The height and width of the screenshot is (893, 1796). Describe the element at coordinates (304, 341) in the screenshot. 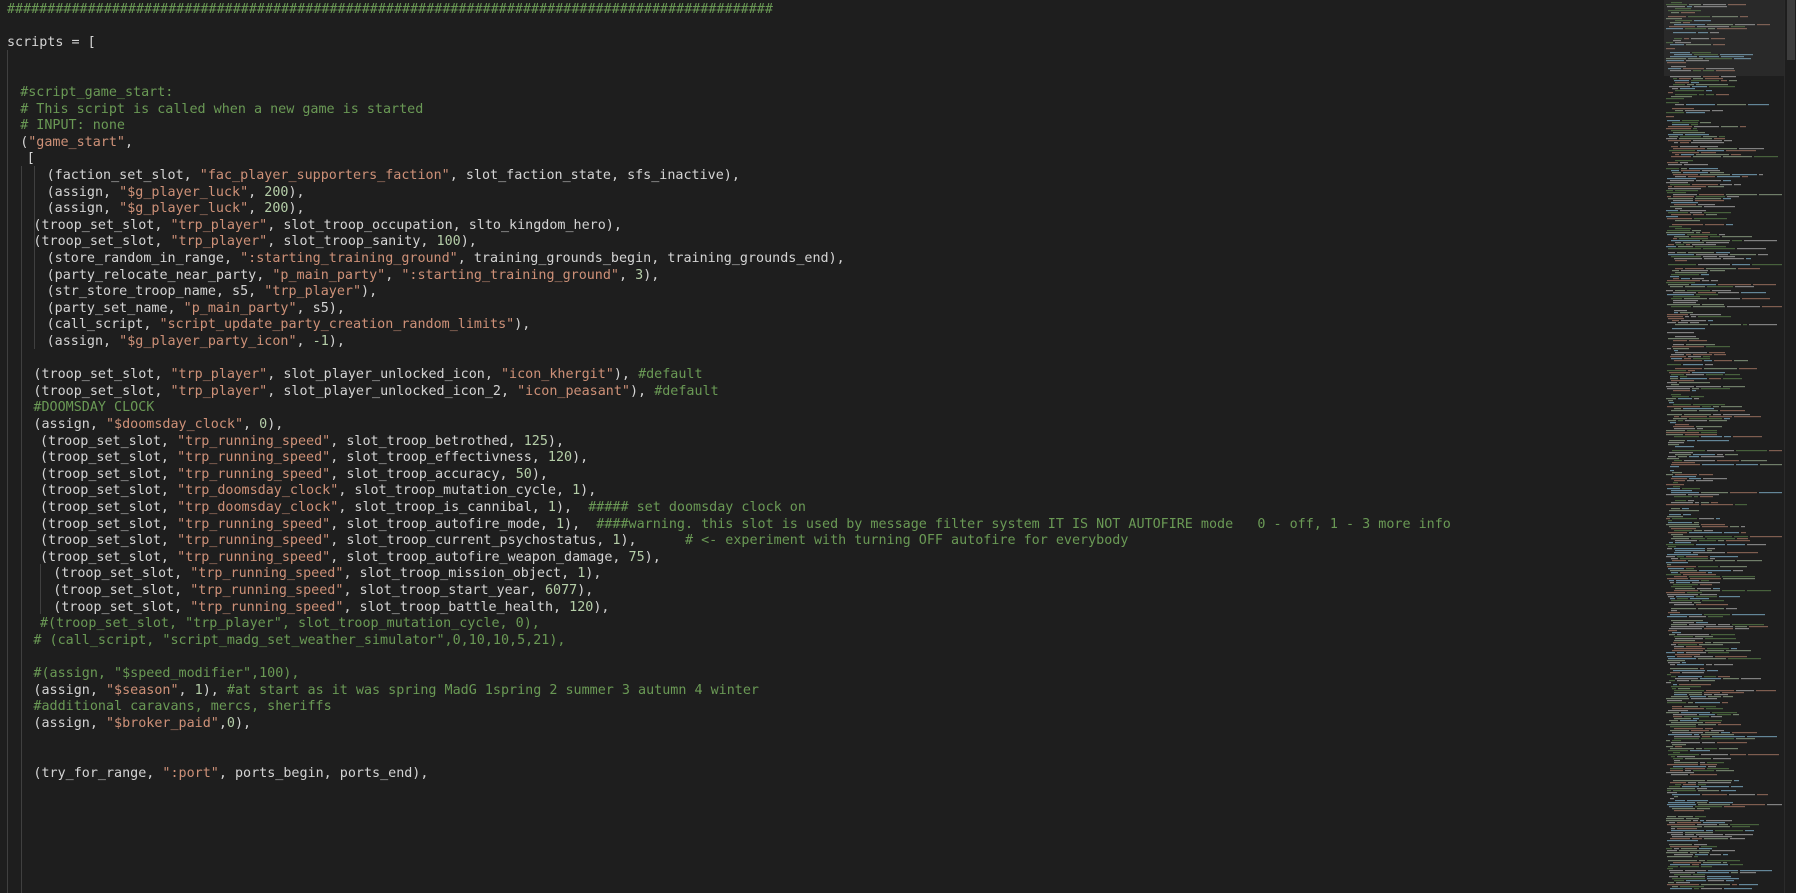

I see `code-token: ,` at that location.